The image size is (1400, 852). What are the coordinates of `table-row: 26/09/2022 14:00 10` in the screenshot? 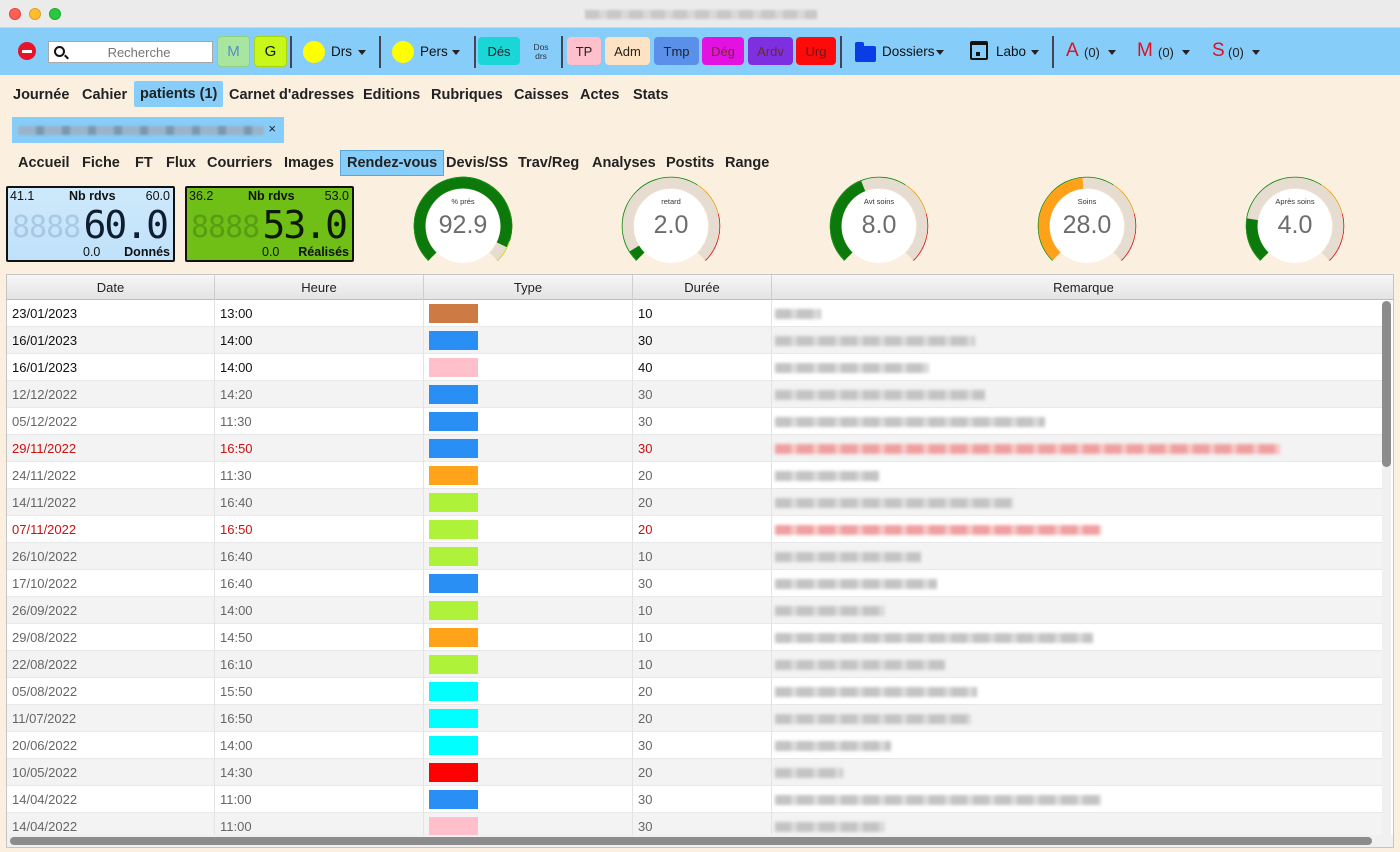 It's located at (695, 610).